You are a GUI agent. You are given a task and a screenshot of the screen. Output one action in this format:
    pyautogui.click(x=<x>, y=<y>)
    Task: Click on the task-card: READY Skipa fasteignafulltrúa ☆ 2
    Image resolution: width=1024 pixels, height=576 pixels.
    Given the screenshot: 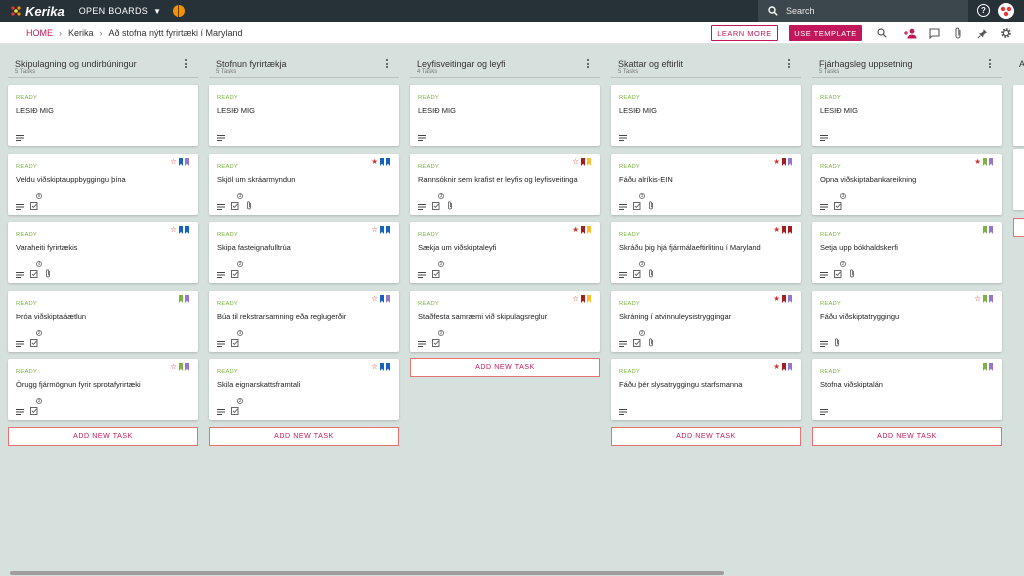 What is the action you would take?
    pyautogui.click(x=304, y=252)
    